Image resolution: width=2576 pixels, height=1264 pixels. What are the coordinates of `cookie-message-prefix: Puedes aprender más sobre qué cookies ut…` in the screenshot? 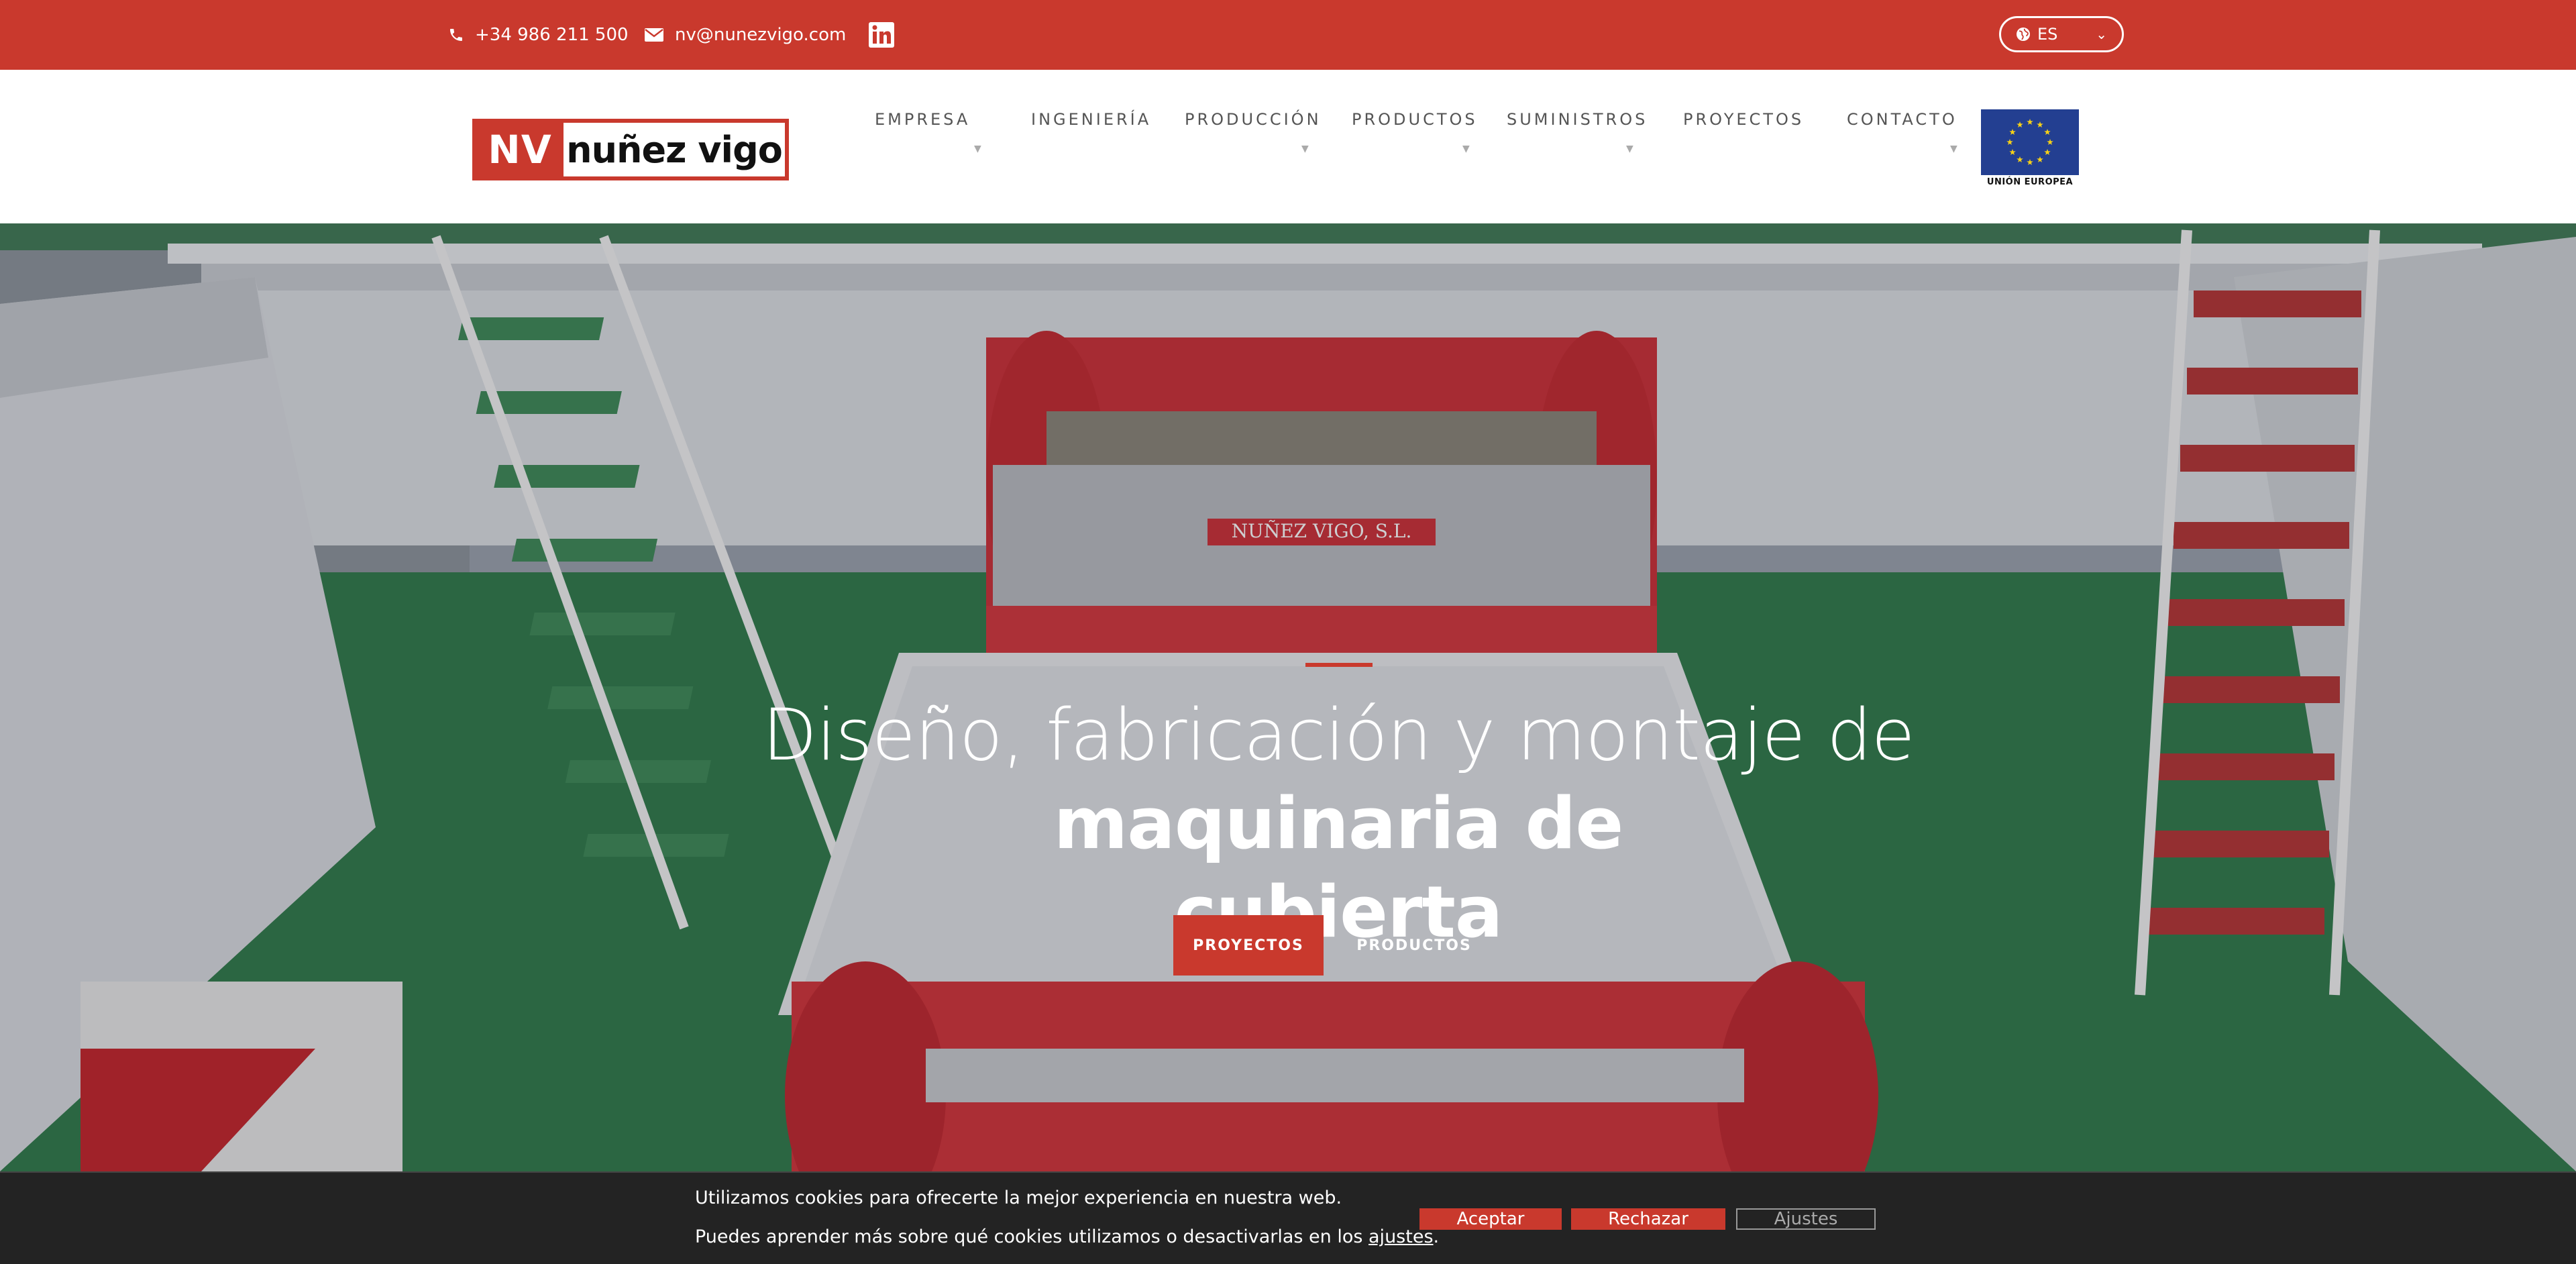 It's located at (1032, 1236).